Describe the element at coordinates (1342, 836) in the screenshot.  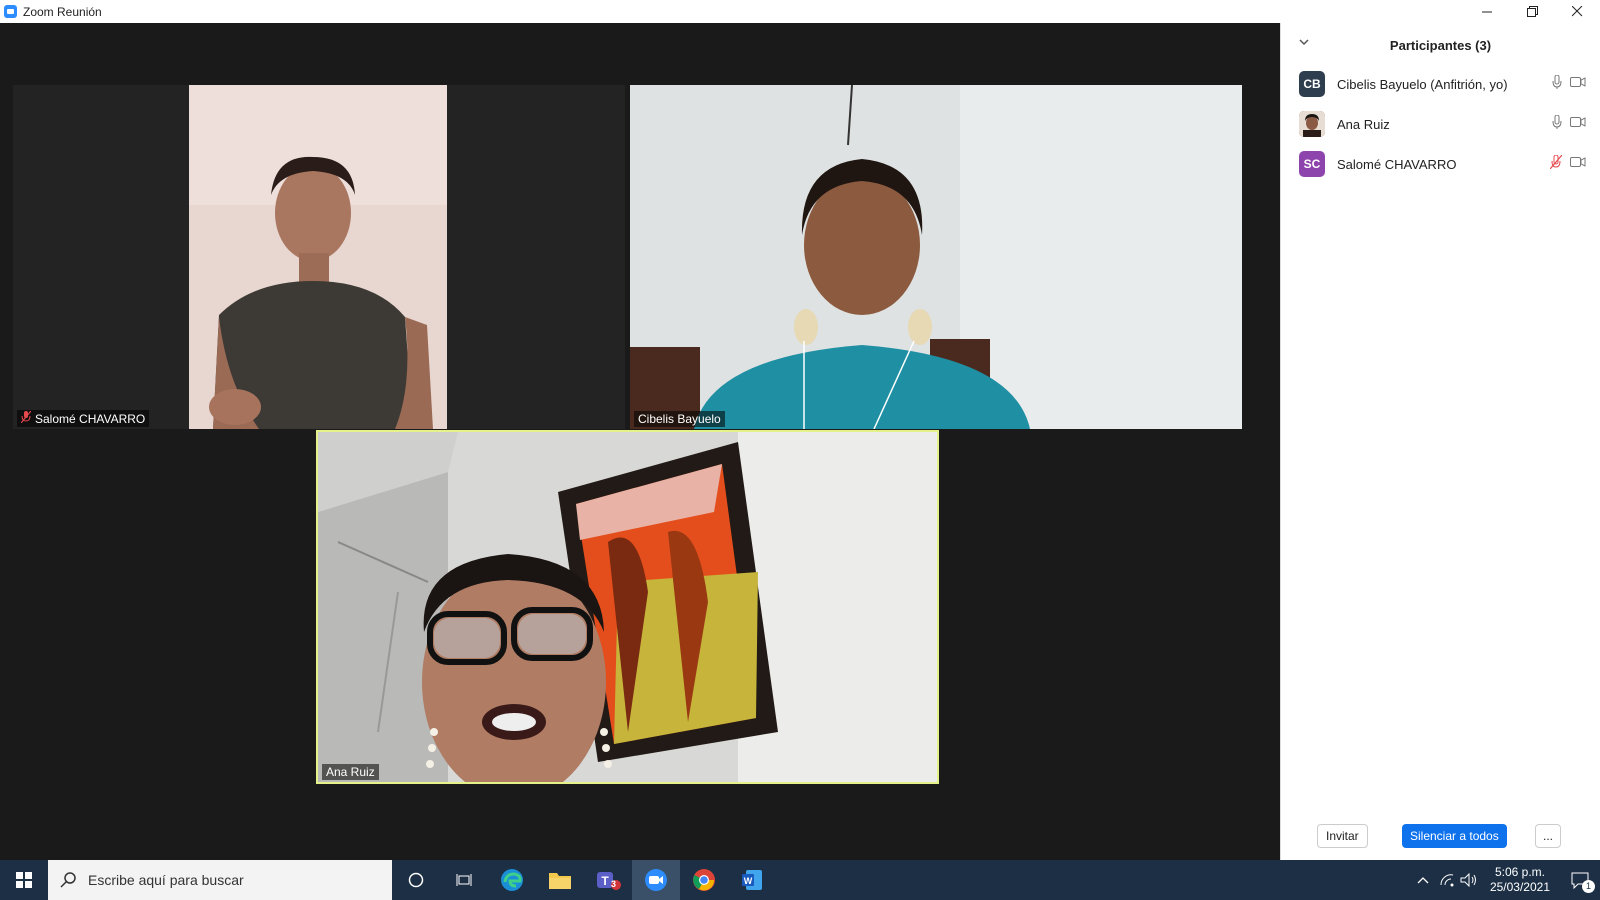
I see `invite-button: Invitar` at that location.